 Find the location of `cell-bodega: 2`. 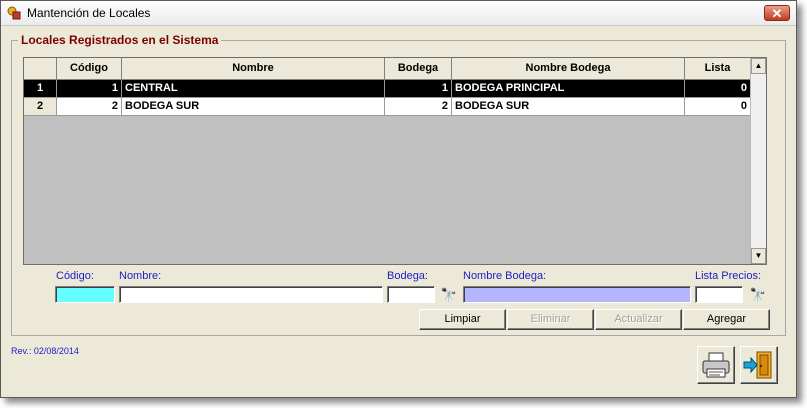

cell-bodega: 2 is located at coordinates (418, 107).